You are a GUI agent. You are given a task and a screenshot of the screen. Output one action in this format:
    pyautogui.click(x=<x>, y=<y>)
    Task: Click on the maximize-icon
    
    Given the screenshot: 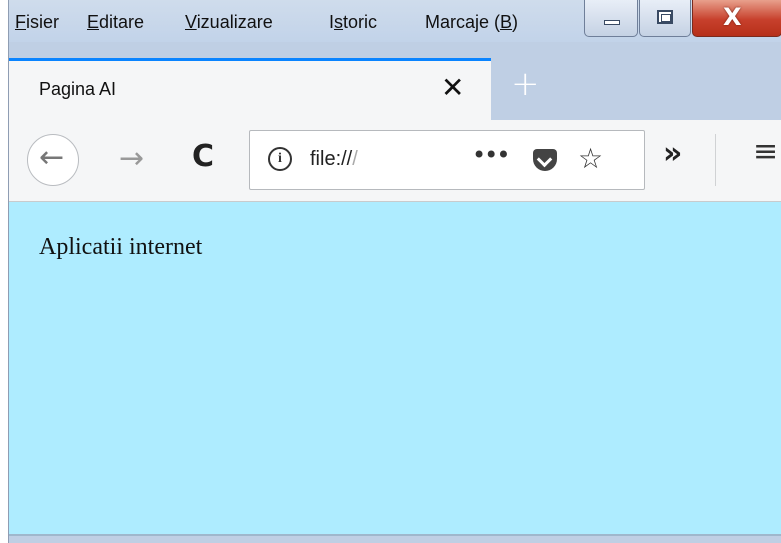 What is the action you would take?
    pyautogui.click(x=665, y=17)
    